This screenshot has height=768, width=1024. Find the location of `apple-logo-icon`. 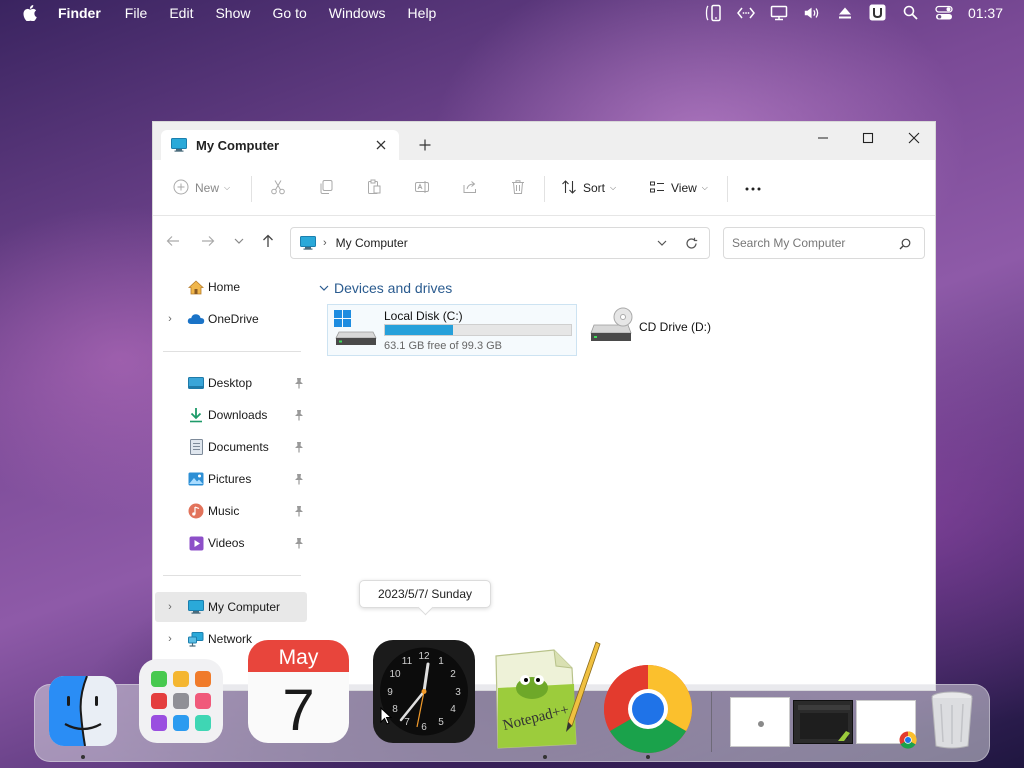

apple-logo-icon is located at coordinates (30, 13).